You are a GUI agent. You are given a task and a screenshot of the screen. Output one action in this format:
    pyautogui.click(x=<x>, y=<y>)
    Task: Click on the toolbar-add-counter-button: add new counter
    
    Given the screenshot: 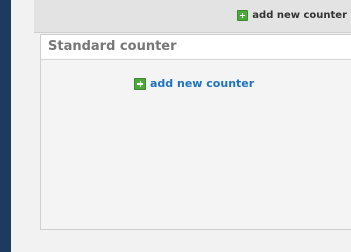 What is the action you would take?
    pyautogui.click(x=292, y=15)
    